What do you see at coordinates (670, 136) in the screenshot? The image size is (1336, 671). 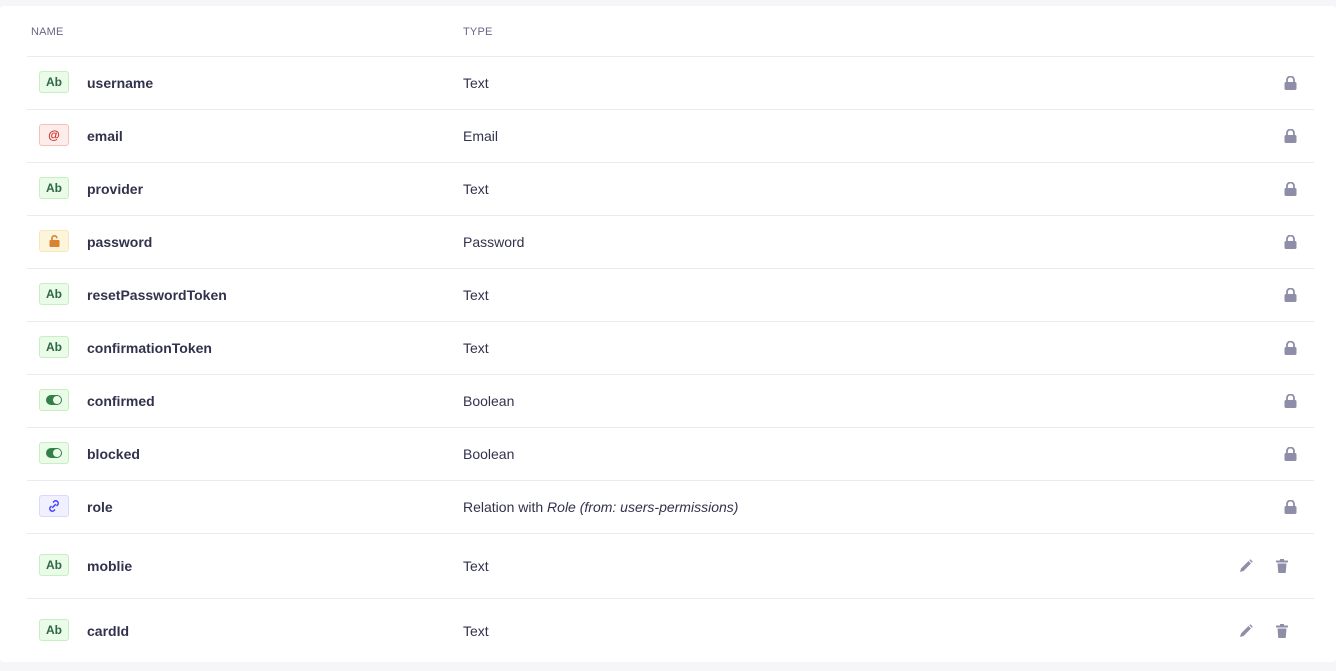 I see `table-row: @ email Email` at bounding box center [670, 136].